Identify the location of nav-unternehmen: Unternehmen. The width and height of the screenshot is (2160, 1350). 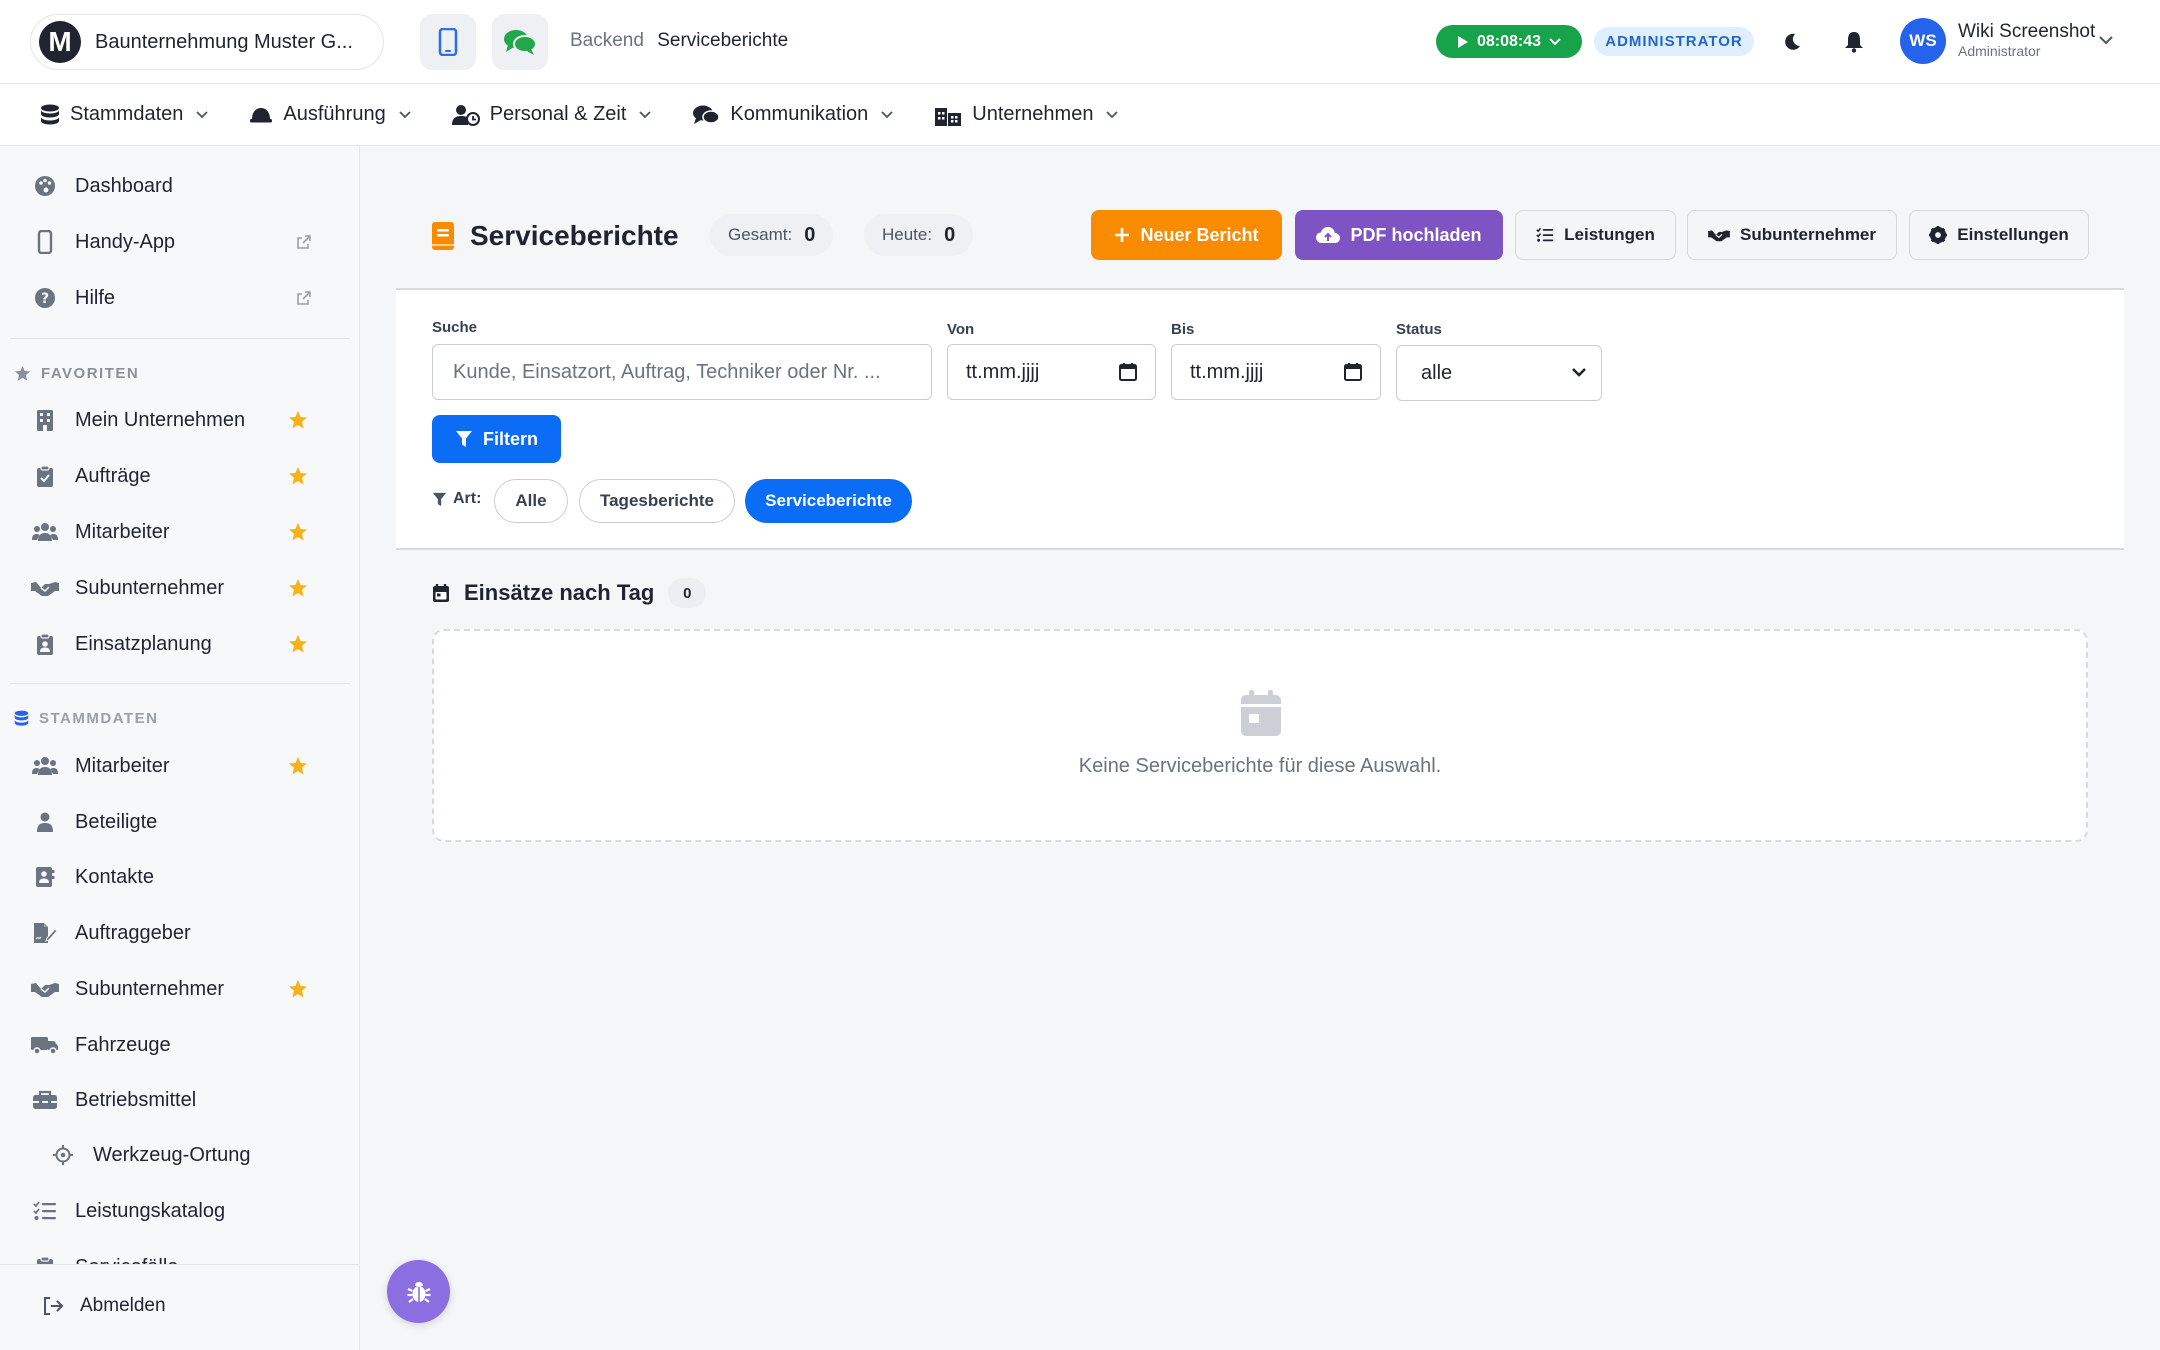
(1026, 114).